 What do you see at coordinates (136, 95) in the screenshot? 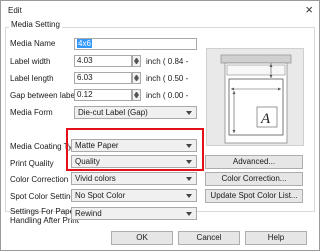
I see `gap-spinner` at bounding box center [136, 95].